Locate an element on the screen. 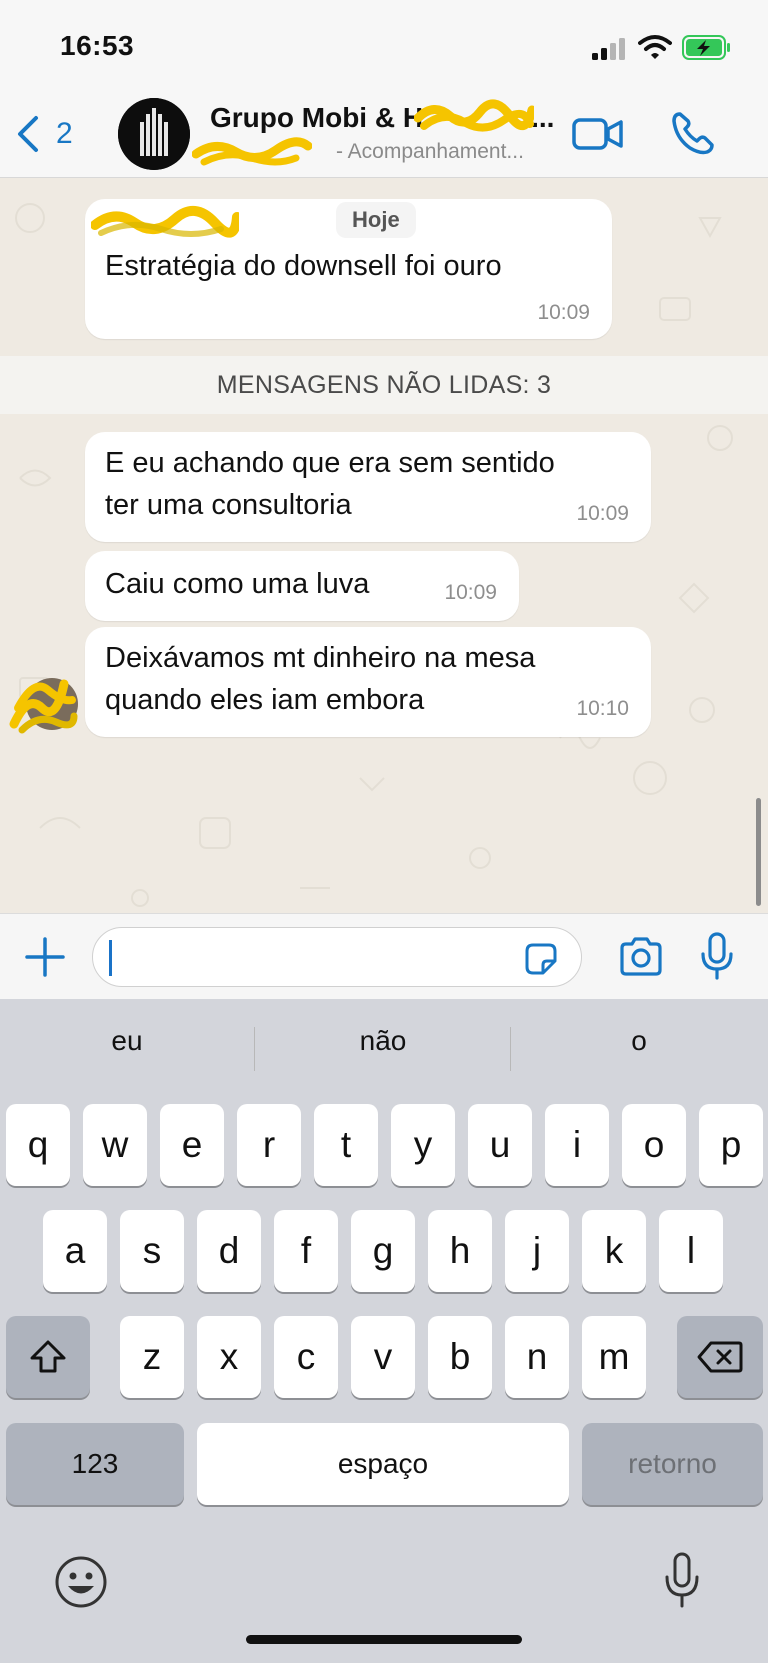 This screenshot has height=1663, width=768. space-key: espaço is located at coordinates (383, 1464).